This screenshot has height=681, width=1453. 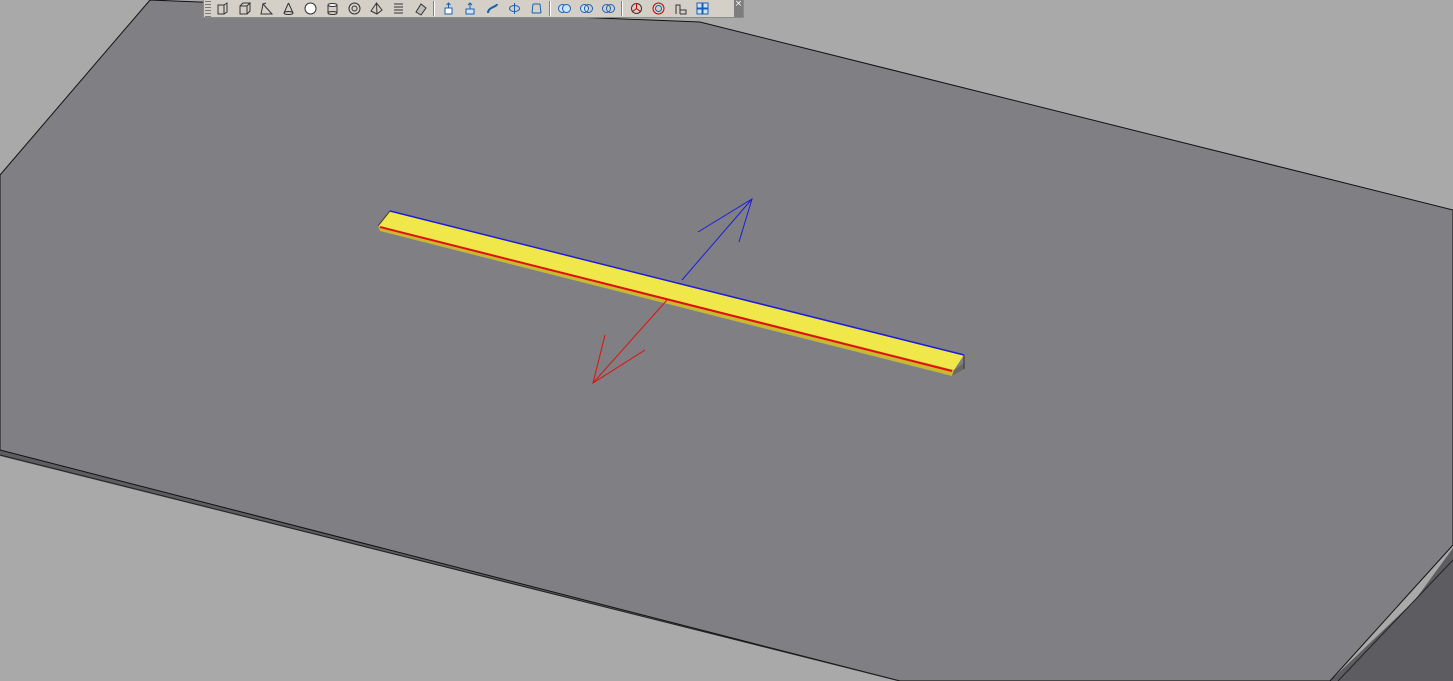 I want to click on cone-button, so click(x=288, y=8).